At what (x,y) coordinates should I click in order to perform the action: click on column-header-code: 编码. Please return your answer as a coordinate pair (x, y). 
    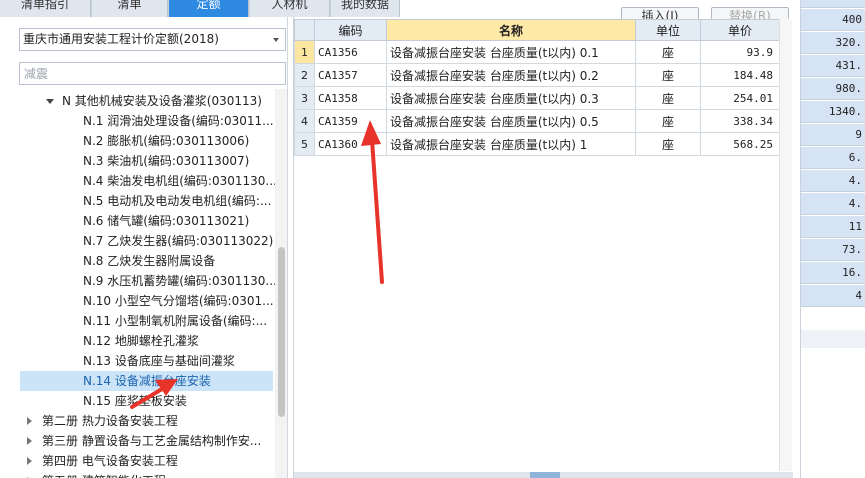
    Looking at the image, I should click on (350, 30).